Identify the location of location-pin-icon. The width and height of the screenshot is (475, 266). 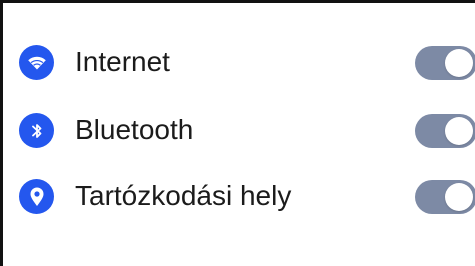
(36, 196).